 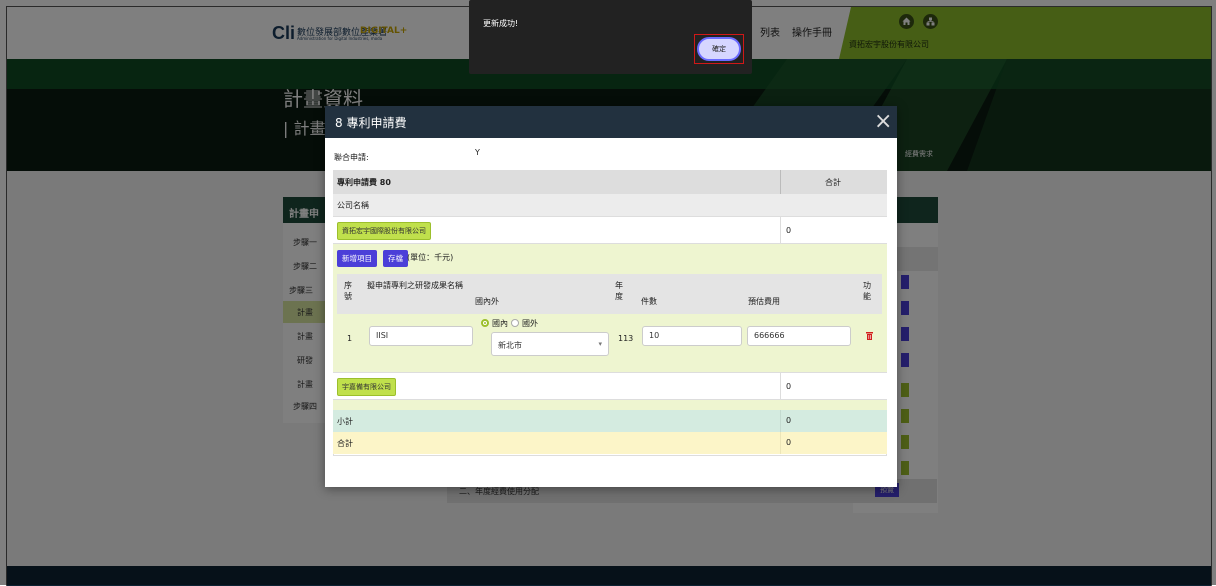 I want to click on company-col-row: 公司名稱, so click(x=610, y=205).